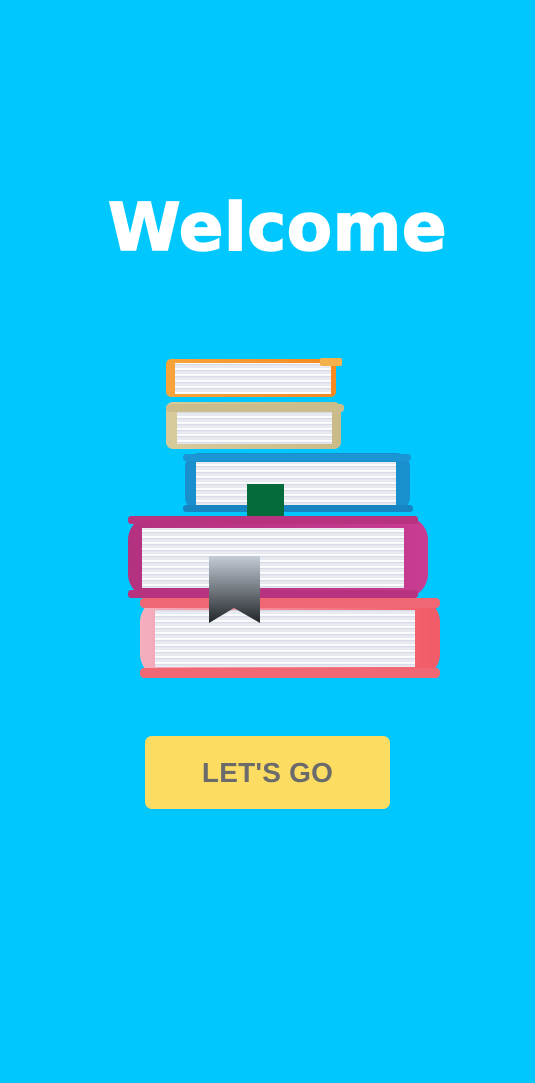 The width and height of the screenshot is (535, 1083). I want to click on welcome-title: Welcome, so click(277, 227).